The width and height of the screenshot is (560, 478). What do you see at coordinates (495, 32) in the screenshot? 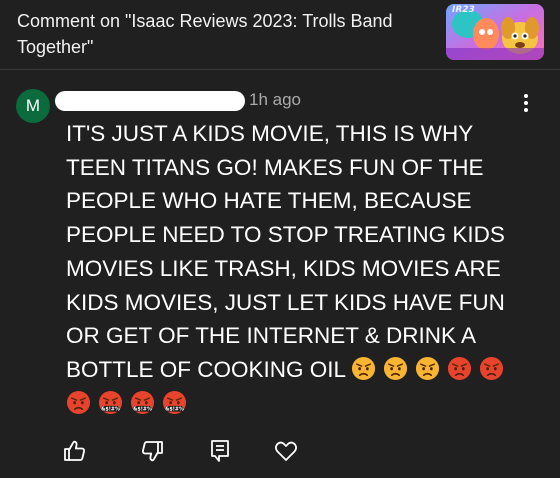
I see `video-thumbnail: IR23` at bounding box center [495, 32].